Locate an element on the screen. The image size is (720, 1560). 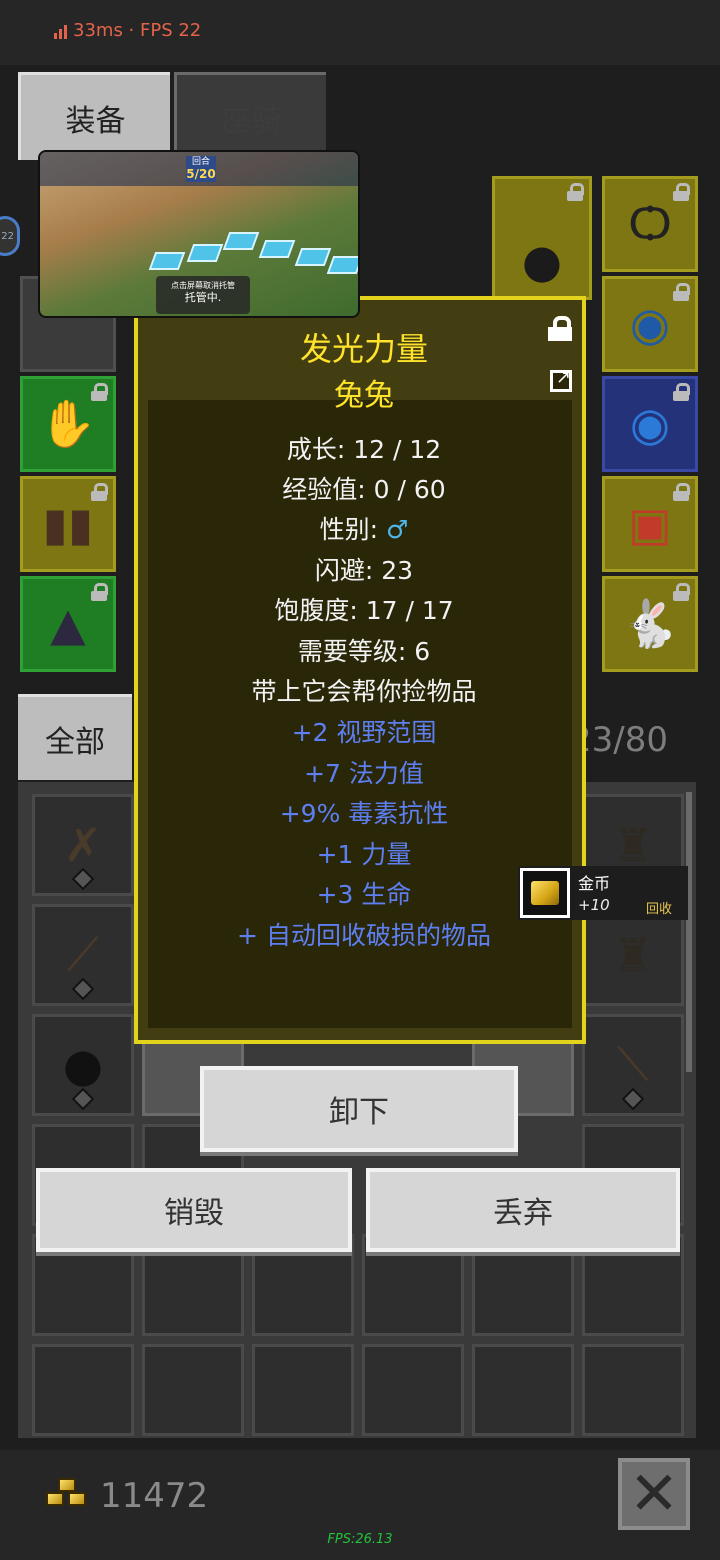
equip-slot-boots: ▮▮ is located at coordinates (68, 524).